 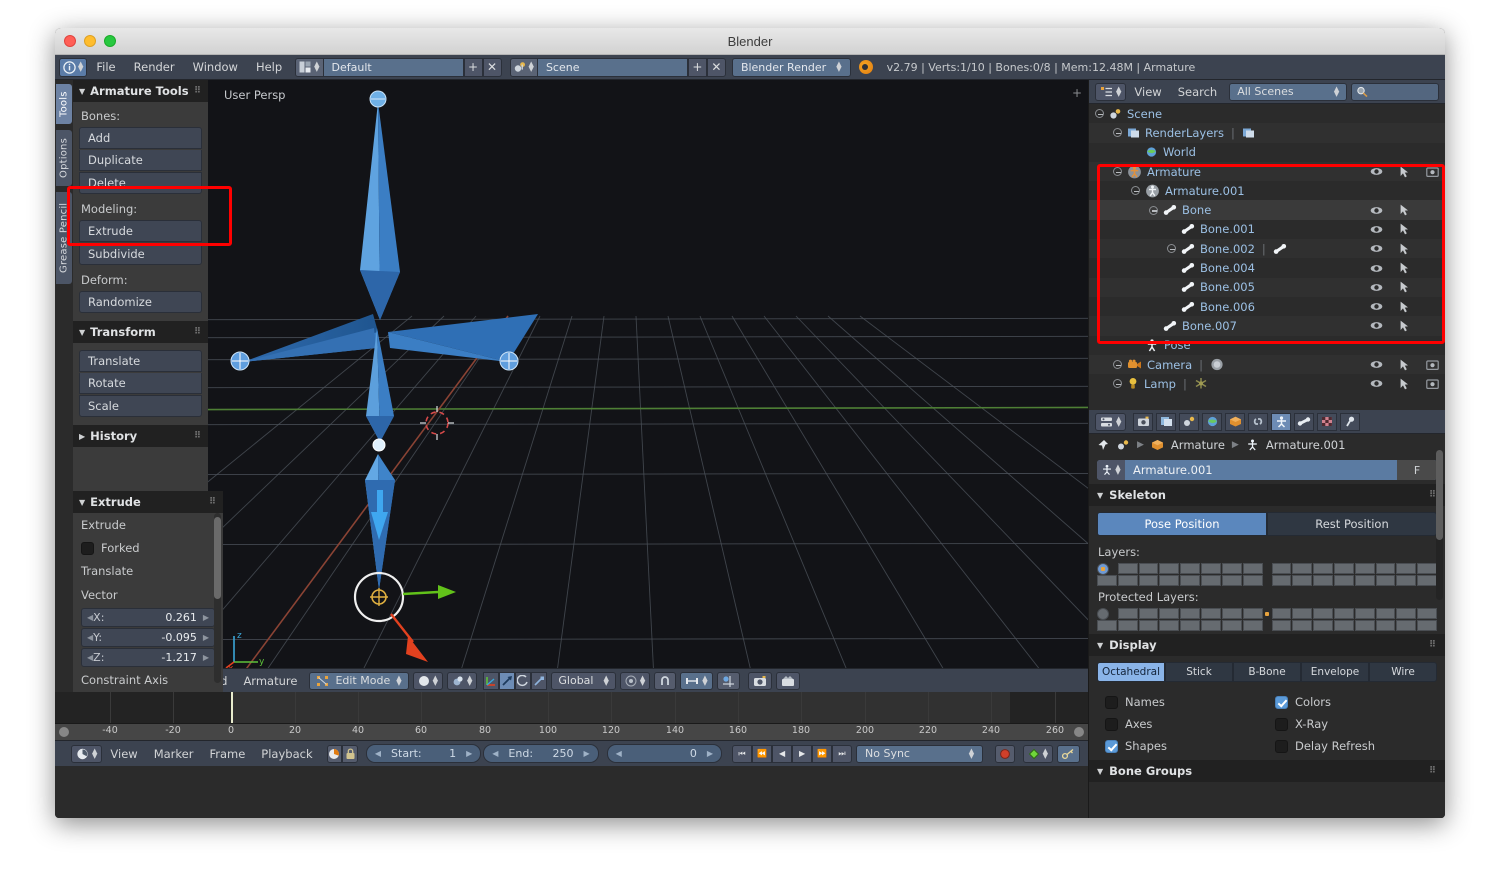 I want to click on names-checkbox, so click(x=1111, y=702).